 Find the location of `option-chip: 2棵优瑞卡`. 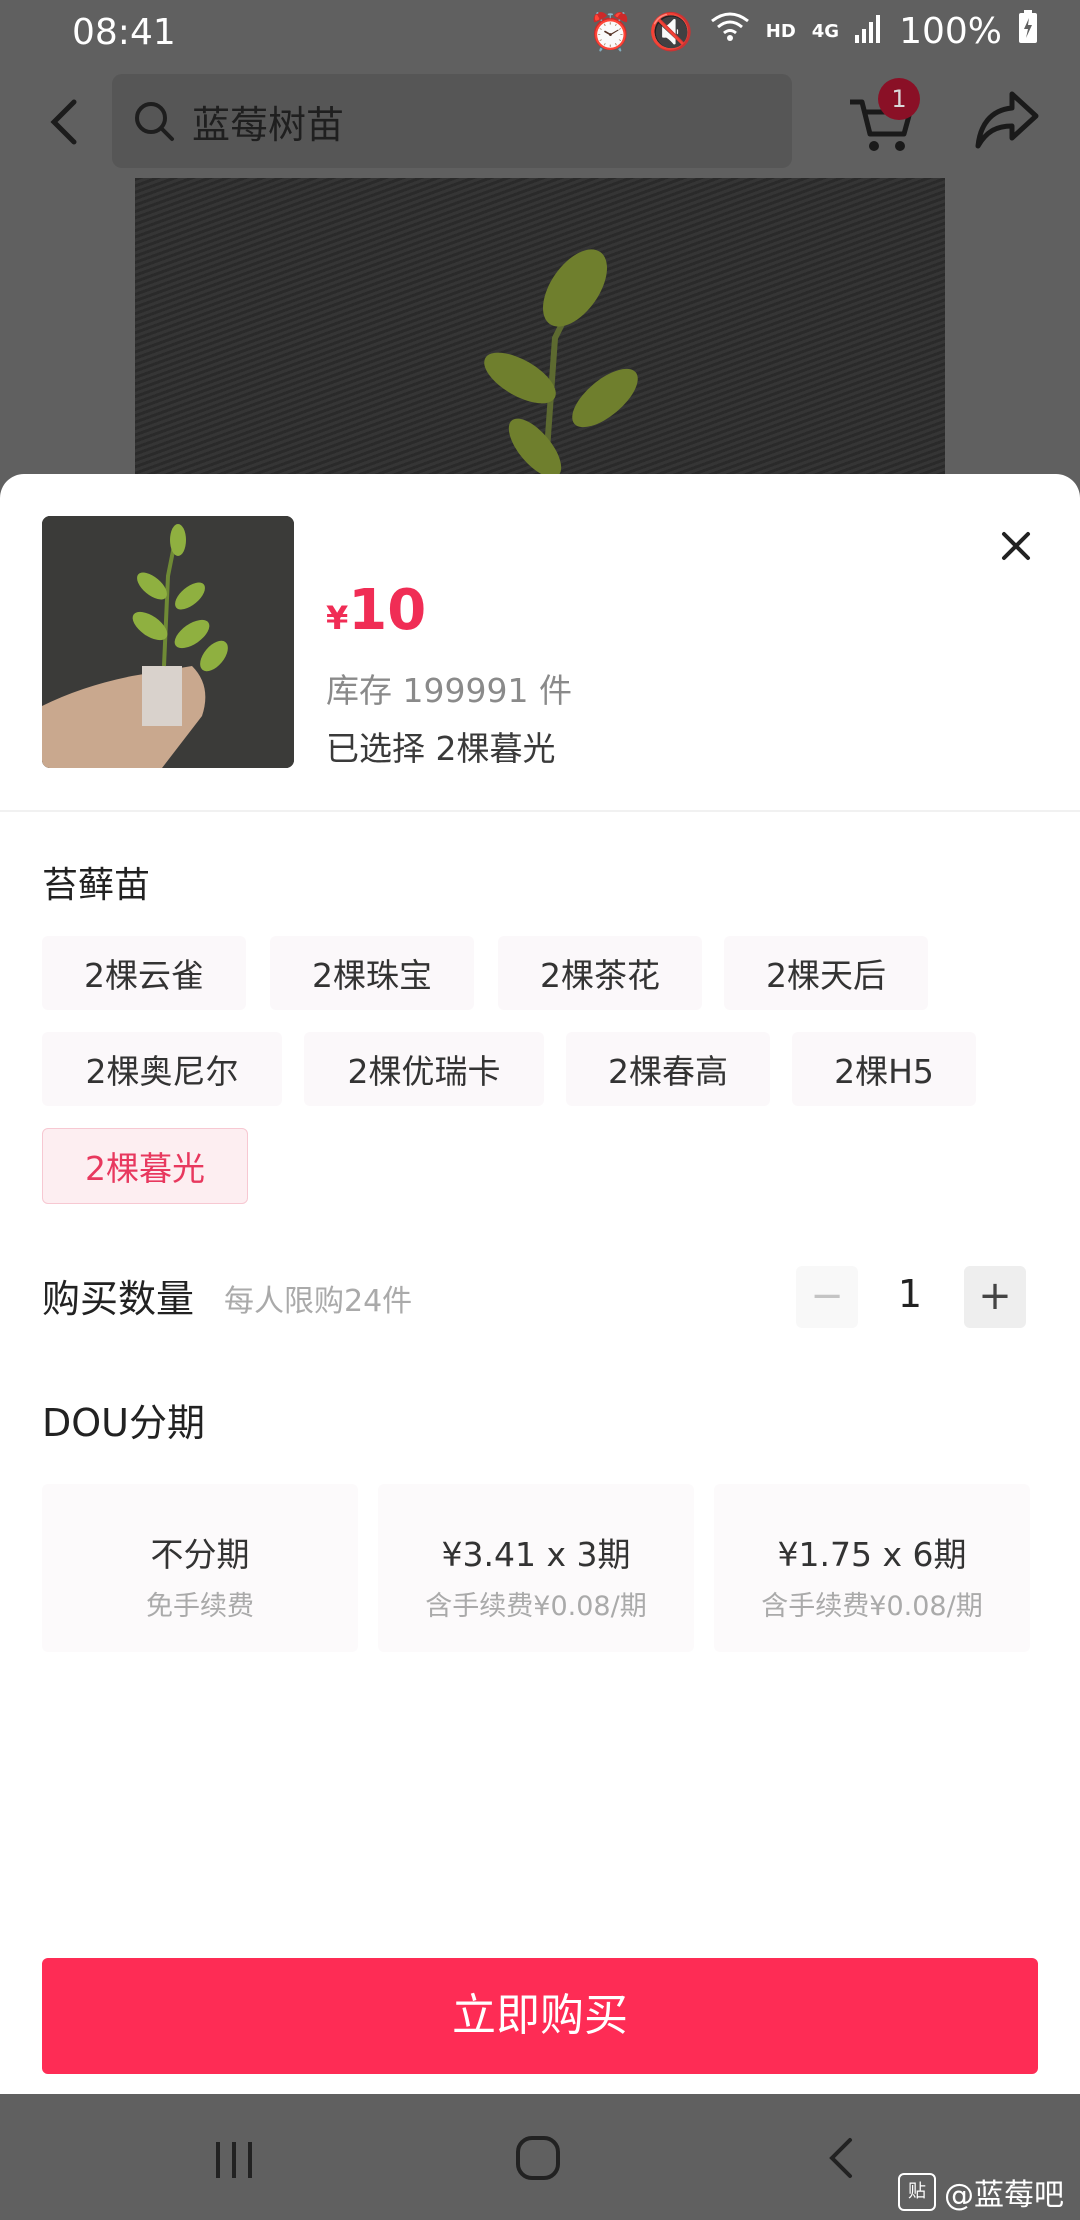

option-chip: 2棵优瑞卡 is located at coordinates (424, 1069).